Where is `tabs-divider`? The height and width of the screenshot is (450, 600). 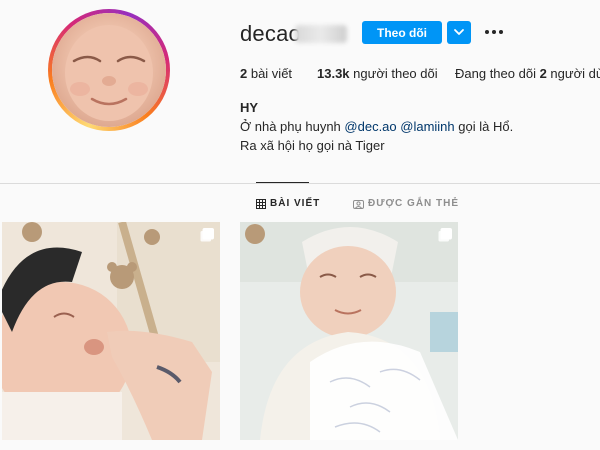 tabs-divider is located at coordinates (300, 183).